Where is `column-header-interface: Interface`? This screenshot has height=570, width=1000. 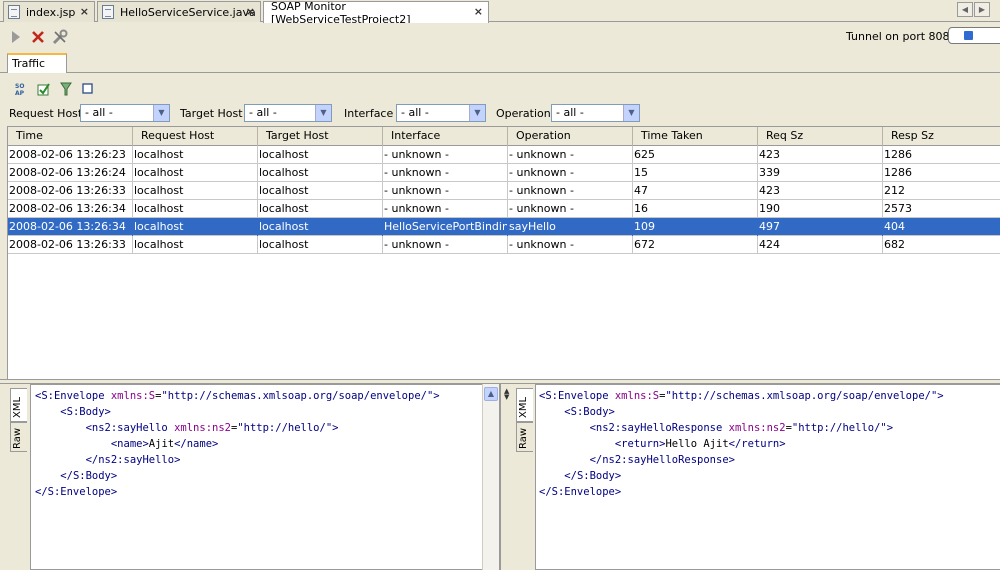
column-header-interface: Interface is located at coordinates (445, 136).